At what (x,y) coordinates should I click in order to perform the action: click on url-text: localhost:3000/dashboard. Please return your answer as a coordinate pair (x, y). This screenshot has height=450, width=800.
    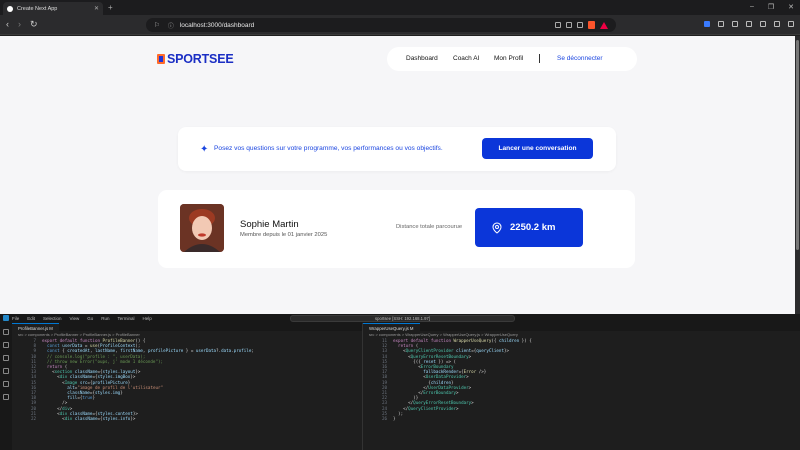
    Looking at the image, I should click on (217, 25).